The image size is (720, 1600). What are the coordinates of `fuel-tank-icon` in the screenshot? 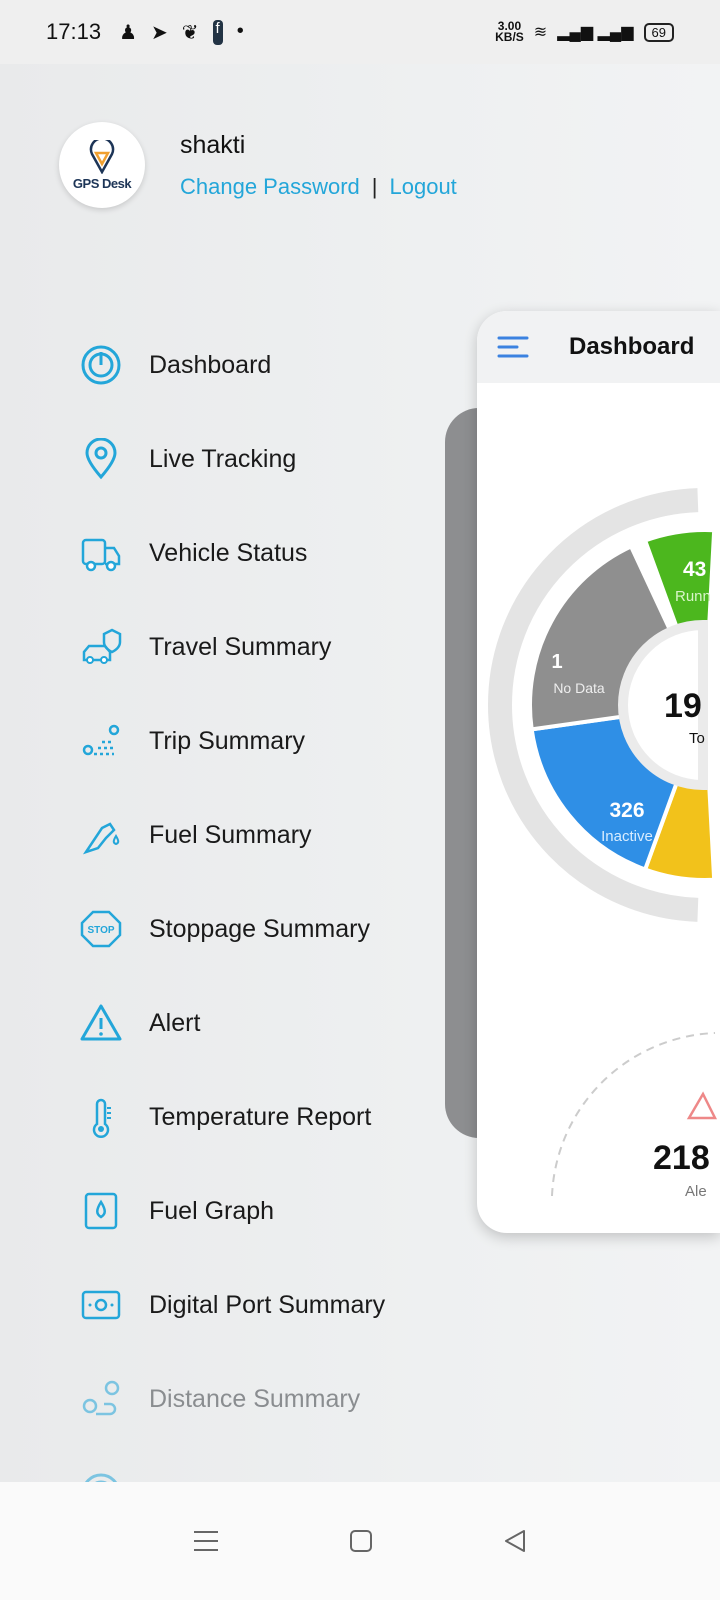 It's located at (101, 1211).